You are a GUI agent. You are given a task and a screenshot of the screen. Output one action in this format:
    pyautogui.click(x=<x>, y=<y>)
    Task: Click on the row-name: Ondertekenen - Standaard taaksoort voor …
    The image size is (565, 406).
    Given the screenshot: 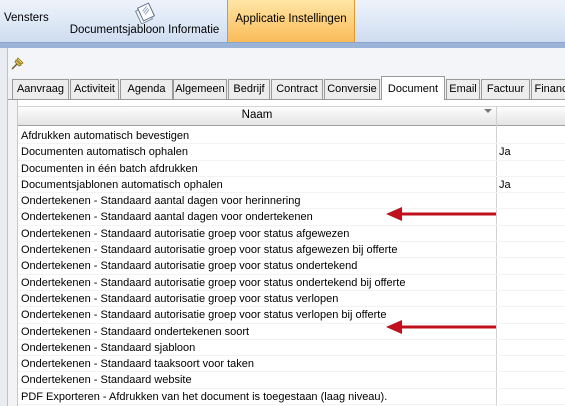 What is the action you would take?
    pyautogui.click(x=137, y=364)
    